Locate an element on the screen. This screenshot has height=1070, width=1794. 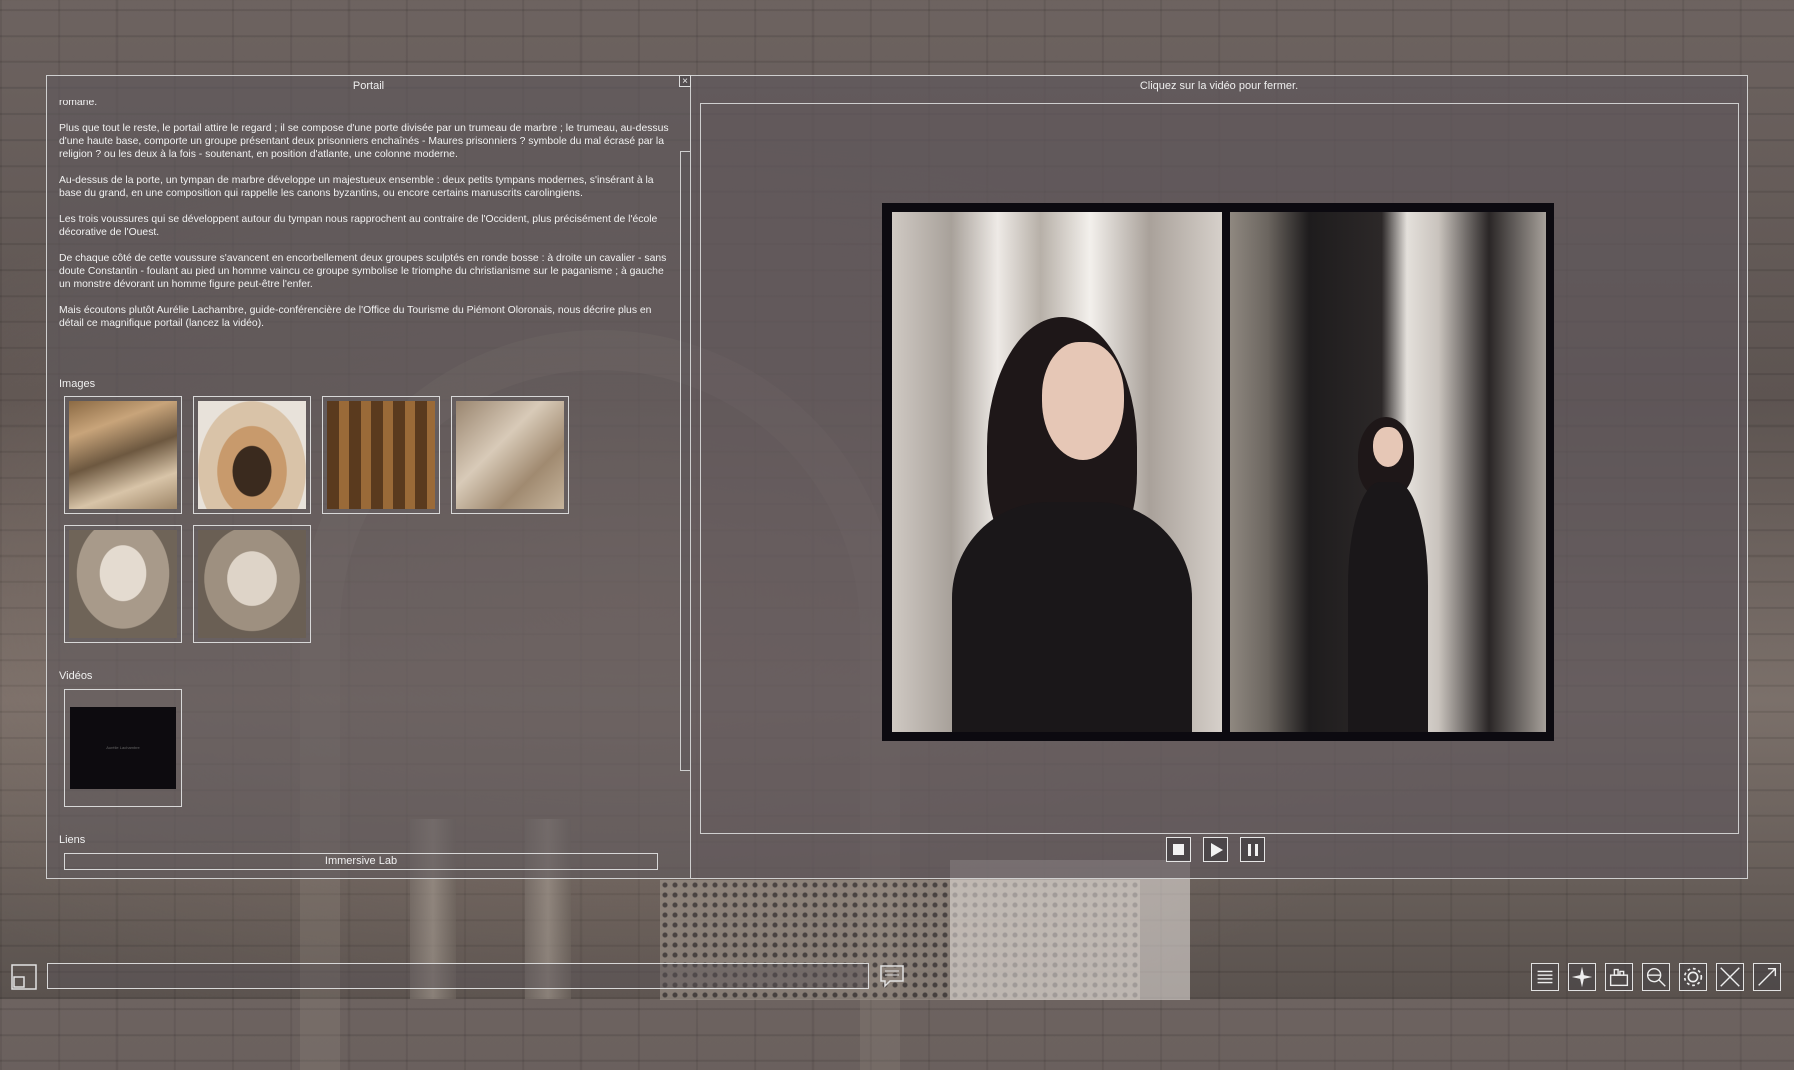
video-thumbnail: Aurélie Lachambre is located at coordinates (123, 748).